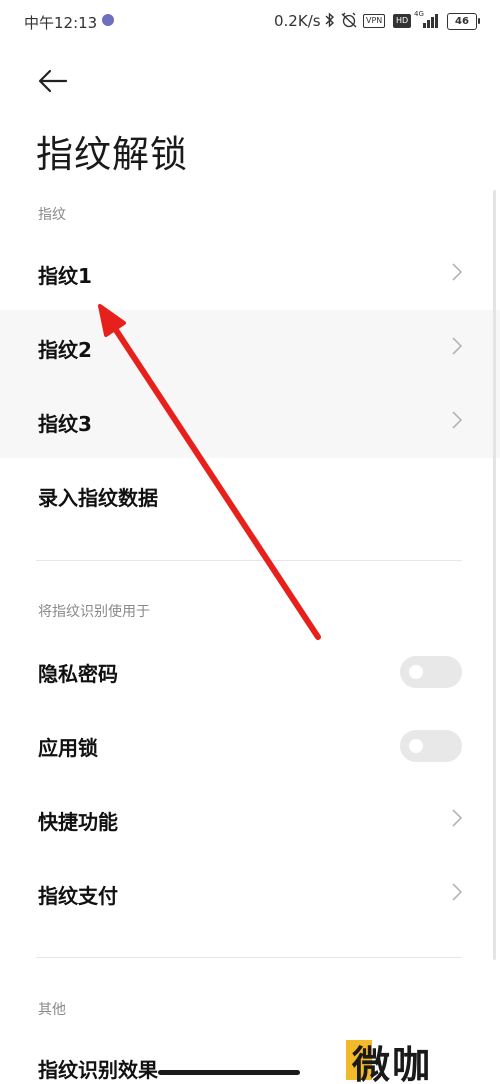 The width and height of the screenshot is (500, 1084). Describe the element at coordinates (52, 215) in the screenshot. I see `fingerprint-section-header: 指纹` at that location.